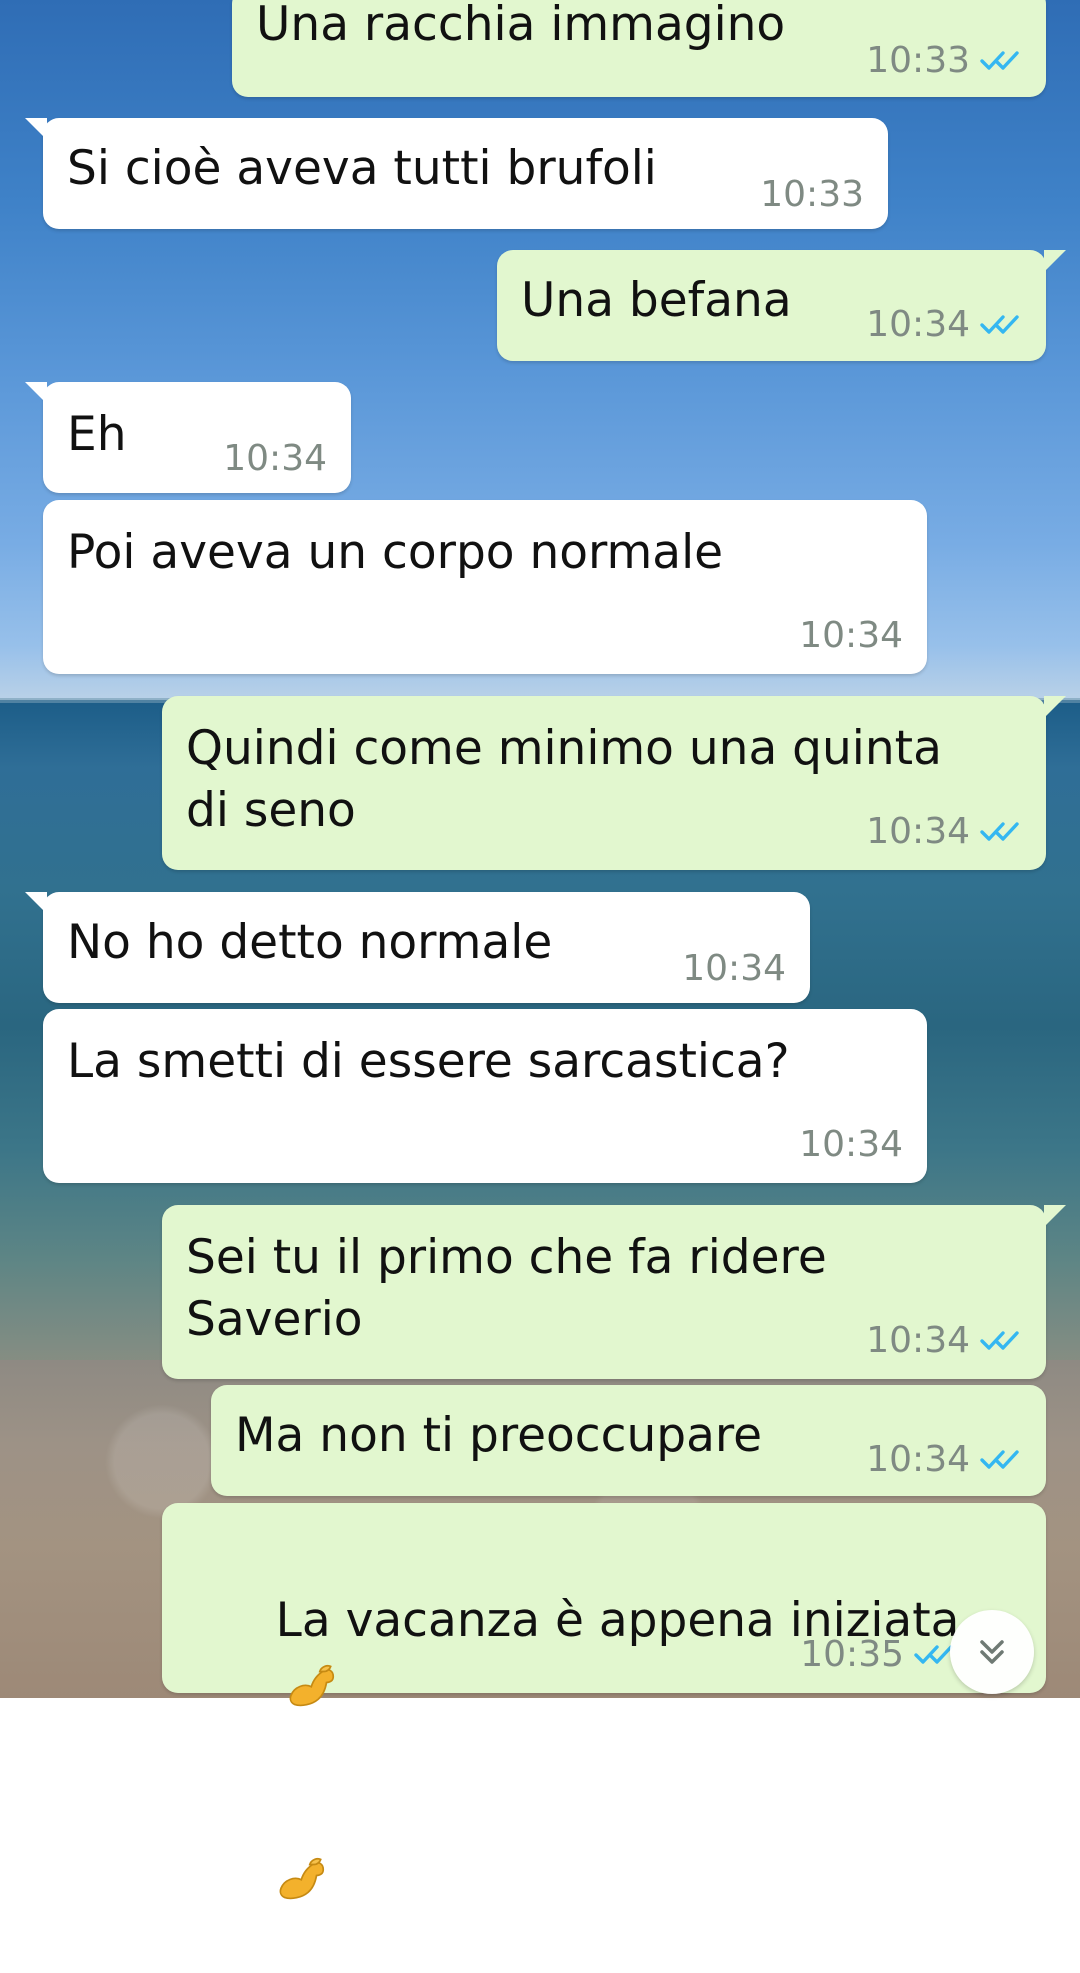 This screenshot has height=1973, width=1080. Describe the element at coordinates (485, 1096) in the screenshot. I see `message-bubble-incoming: La smetti di essere sarcastica? 10:34` at that location.